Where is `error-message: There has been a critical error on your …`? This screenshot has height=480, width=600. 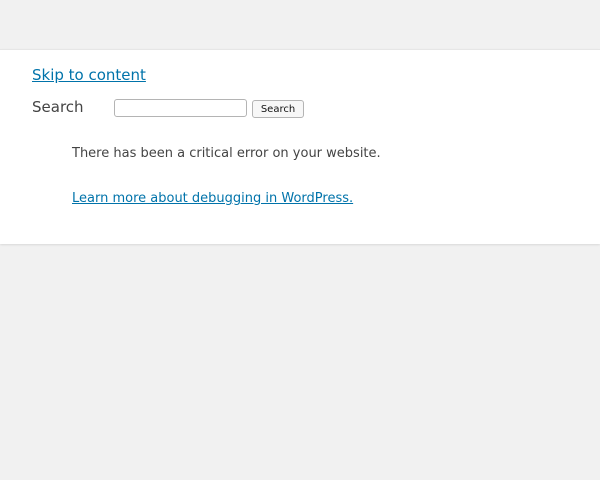 error-message: There has been a critical error on your … is located at coordinates (226, 153).